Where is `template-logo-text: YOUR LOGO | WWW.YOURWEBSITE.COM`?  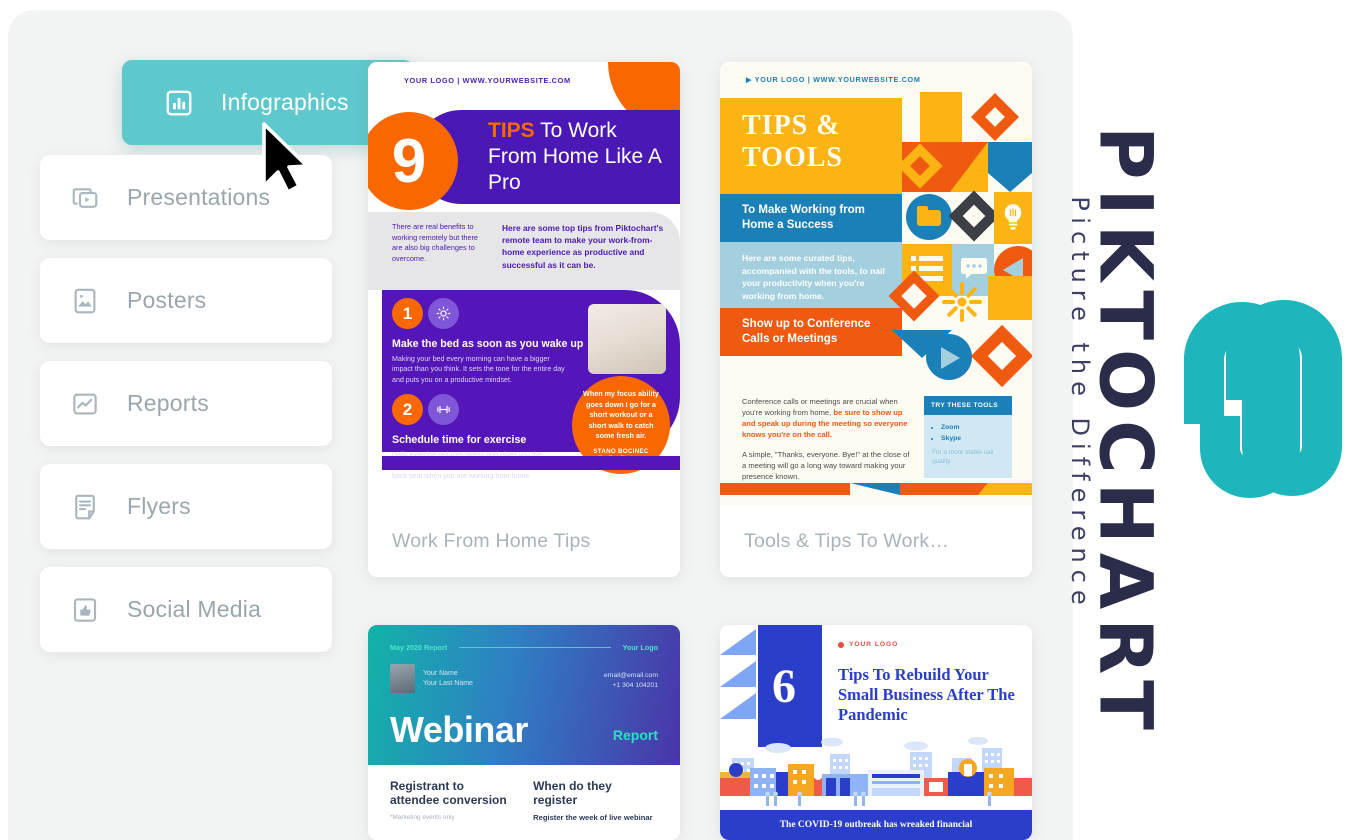 template-logo-text: YOUR LOGO | WWW.YOURWEBSITE.COM is located at coordinates (487, 80).